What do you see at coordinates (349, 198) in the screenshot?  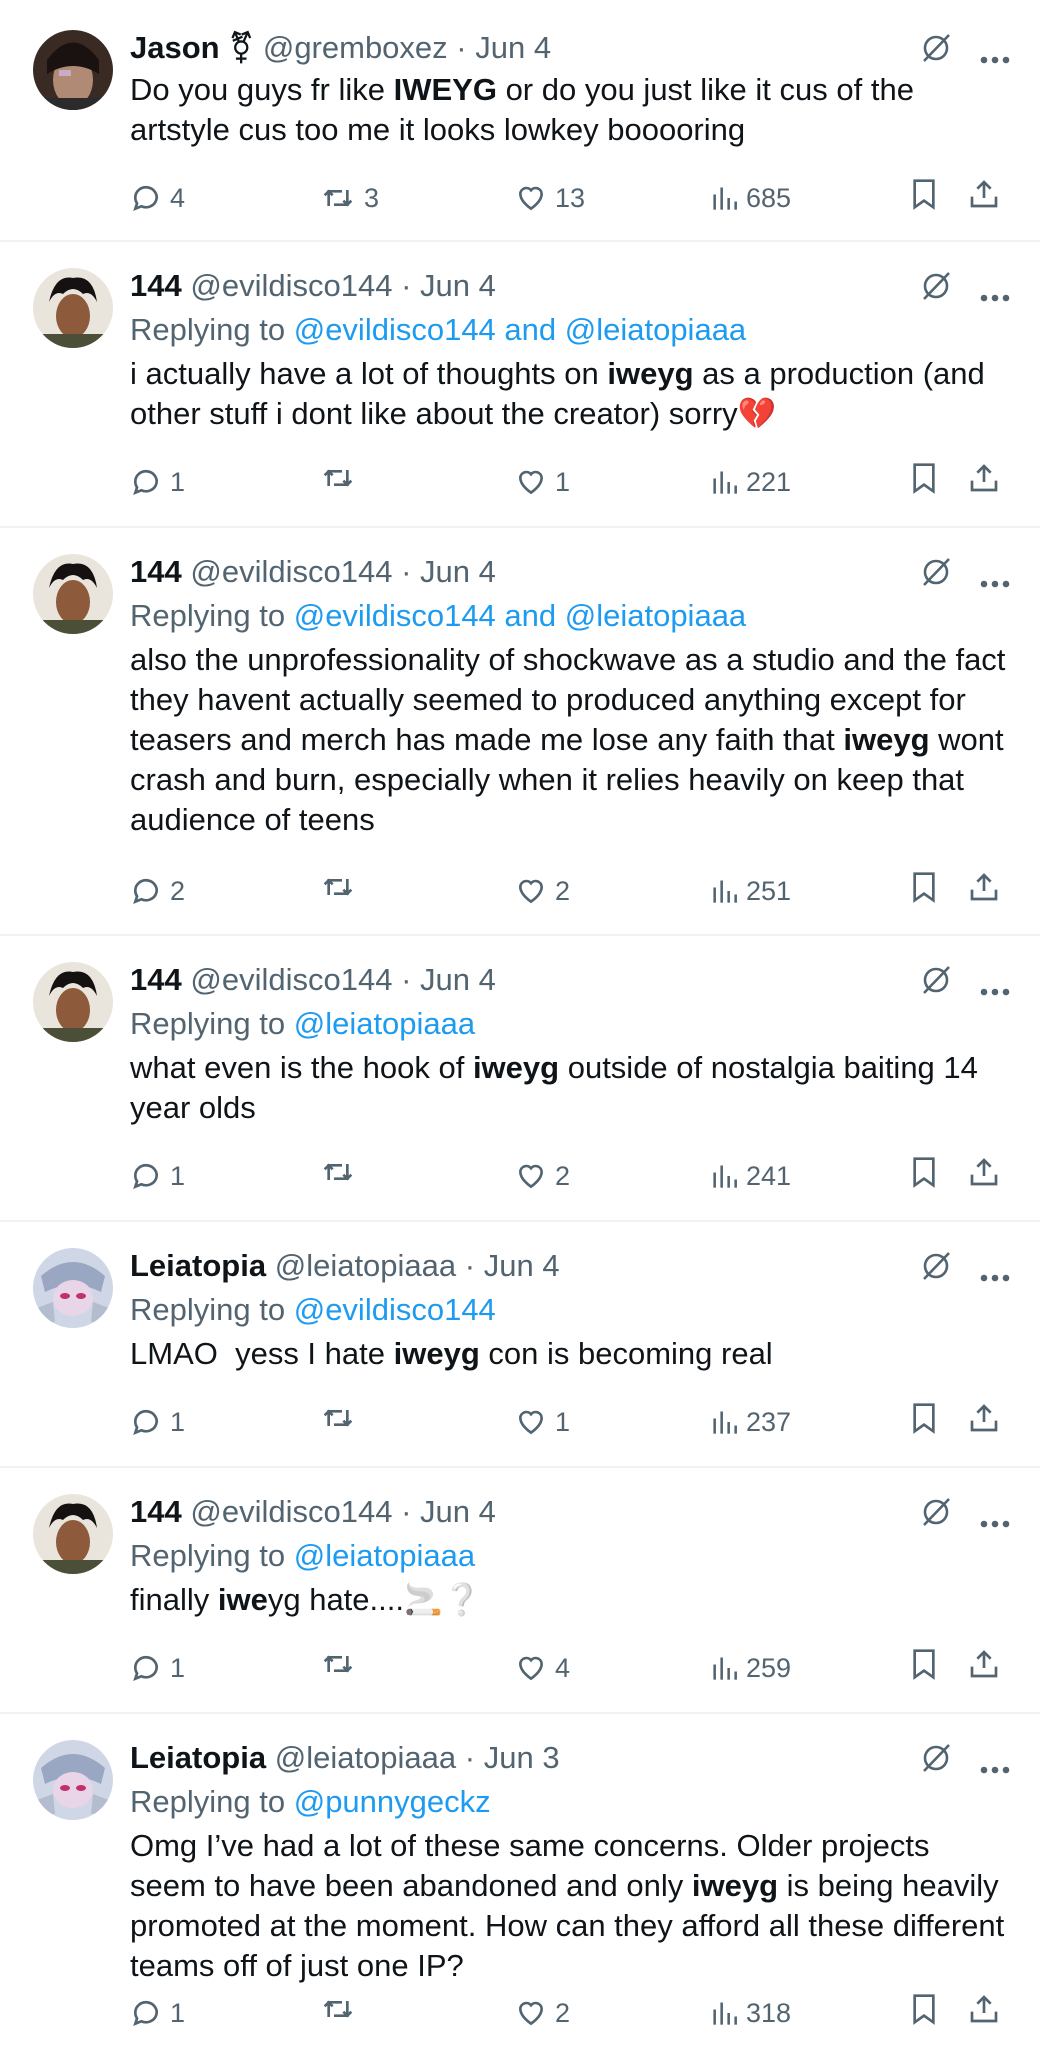 I see `retweet-button: 3` at bounding box center [349, 198].